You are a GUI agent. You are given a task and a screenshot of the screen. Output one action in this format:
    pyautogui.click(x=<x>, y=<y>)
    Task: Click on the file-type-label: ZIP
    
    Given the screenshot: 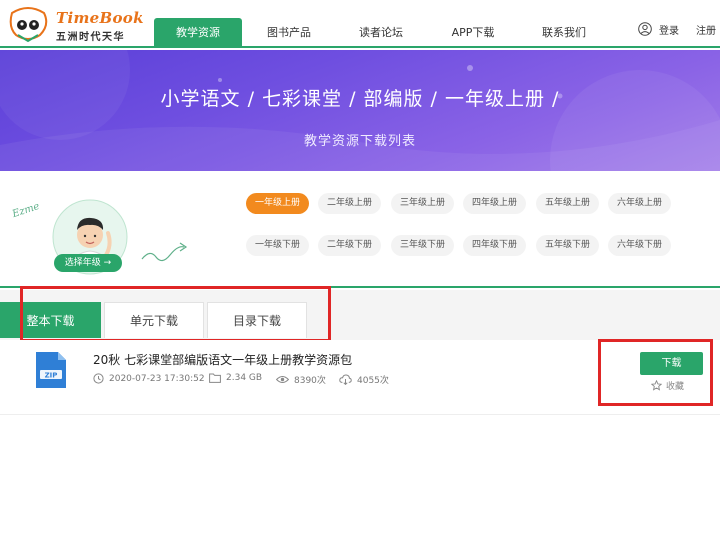 What is the action you would take?
    pyautogui.click(x=51, y=375)
    